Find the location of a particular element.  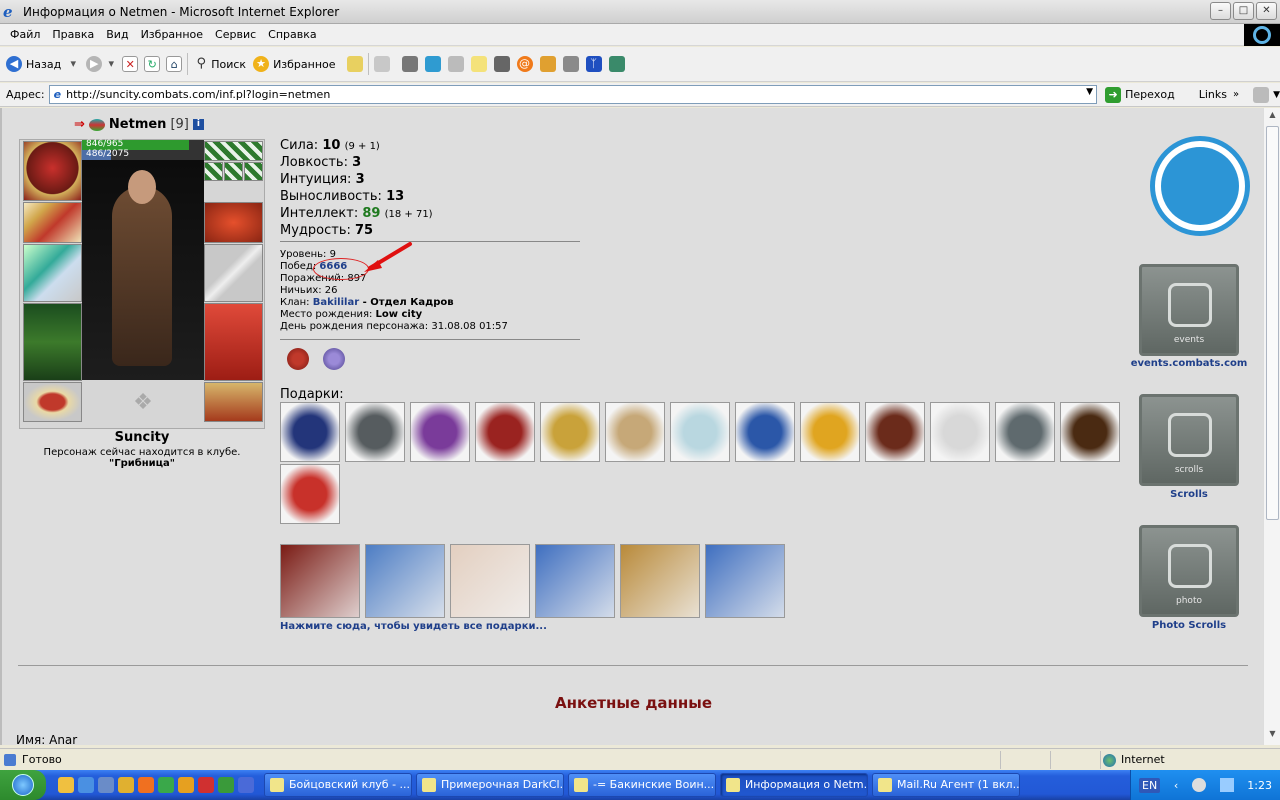

weapon-slot is located at coordinates (52, 273).